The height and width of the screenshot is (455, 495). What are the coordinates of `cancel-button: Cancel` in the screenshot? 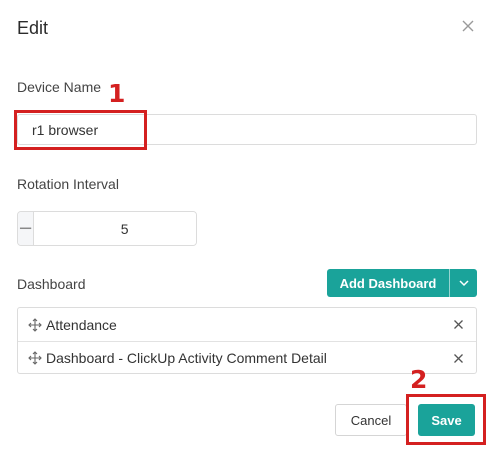 It's located at (371, 420).